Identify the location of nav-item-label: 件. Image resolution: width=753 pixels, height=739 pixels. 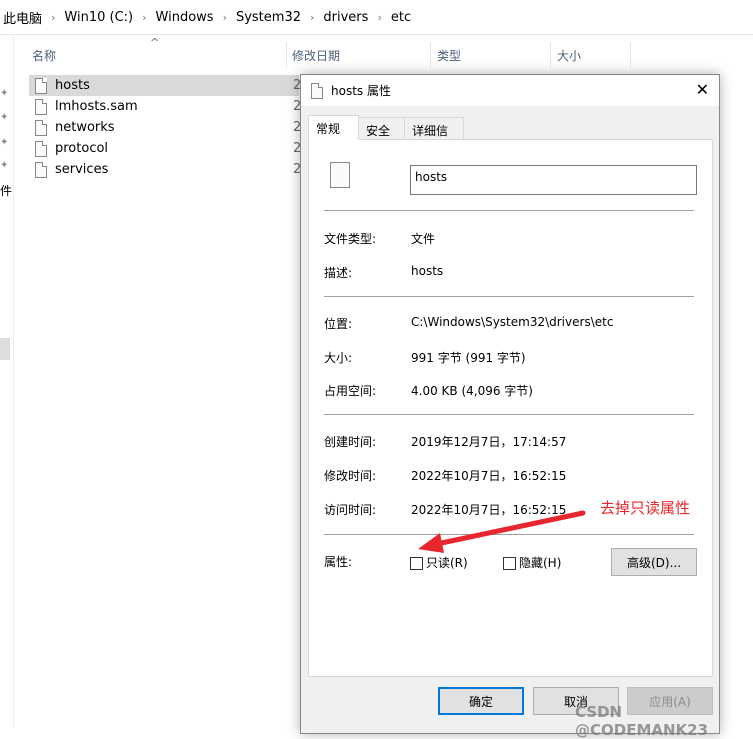
(6, 191).